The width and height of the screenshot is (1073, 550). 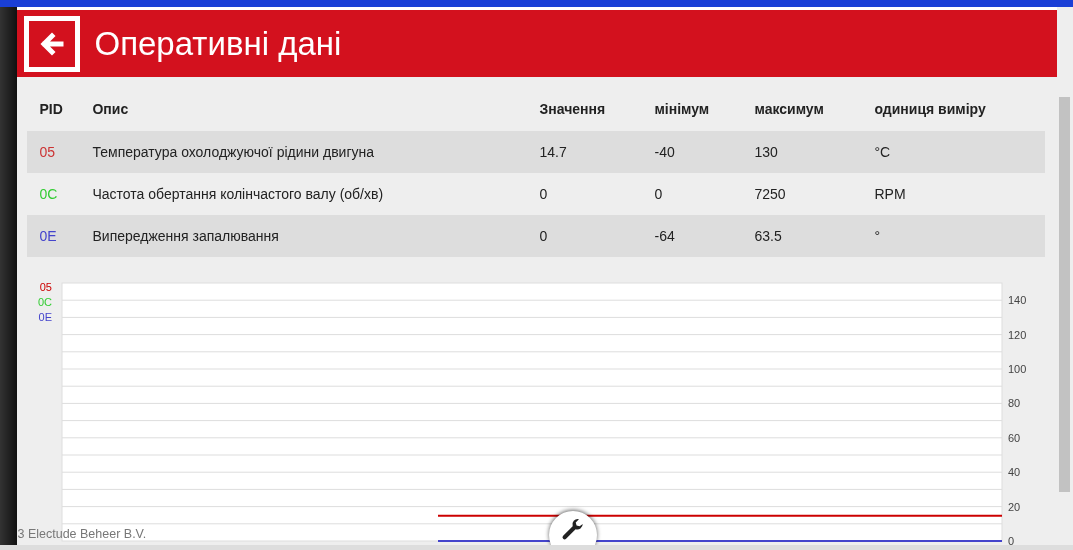 I want to click on pid-cell: 0C, so click(x=60, y=194).